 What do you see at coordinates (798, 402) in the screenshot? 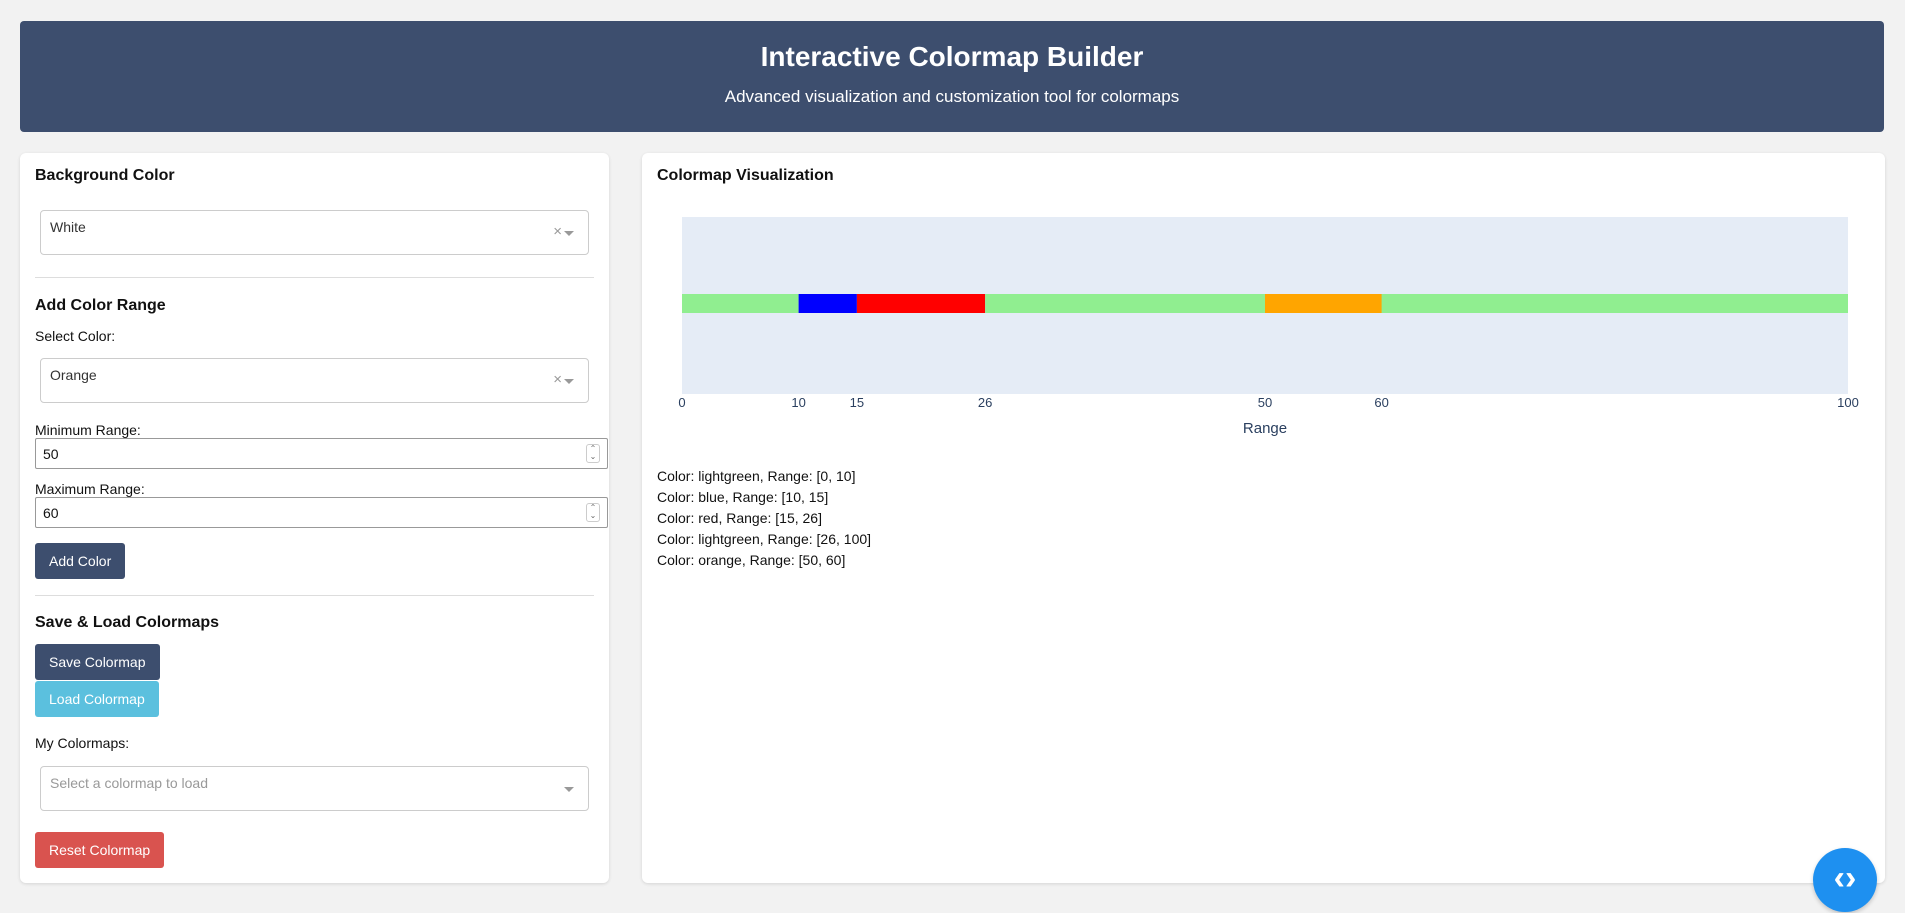
I see `x-tick-label: 10` at bounding box center [798, 402].